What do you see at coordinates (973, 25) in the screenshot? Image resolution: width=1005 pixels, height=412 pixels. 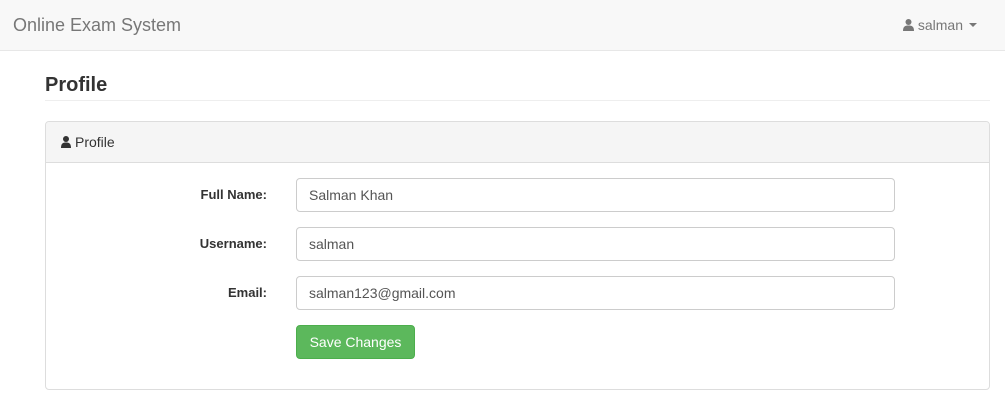 I see `caret-down-icon` at bounding box center [973, 25].